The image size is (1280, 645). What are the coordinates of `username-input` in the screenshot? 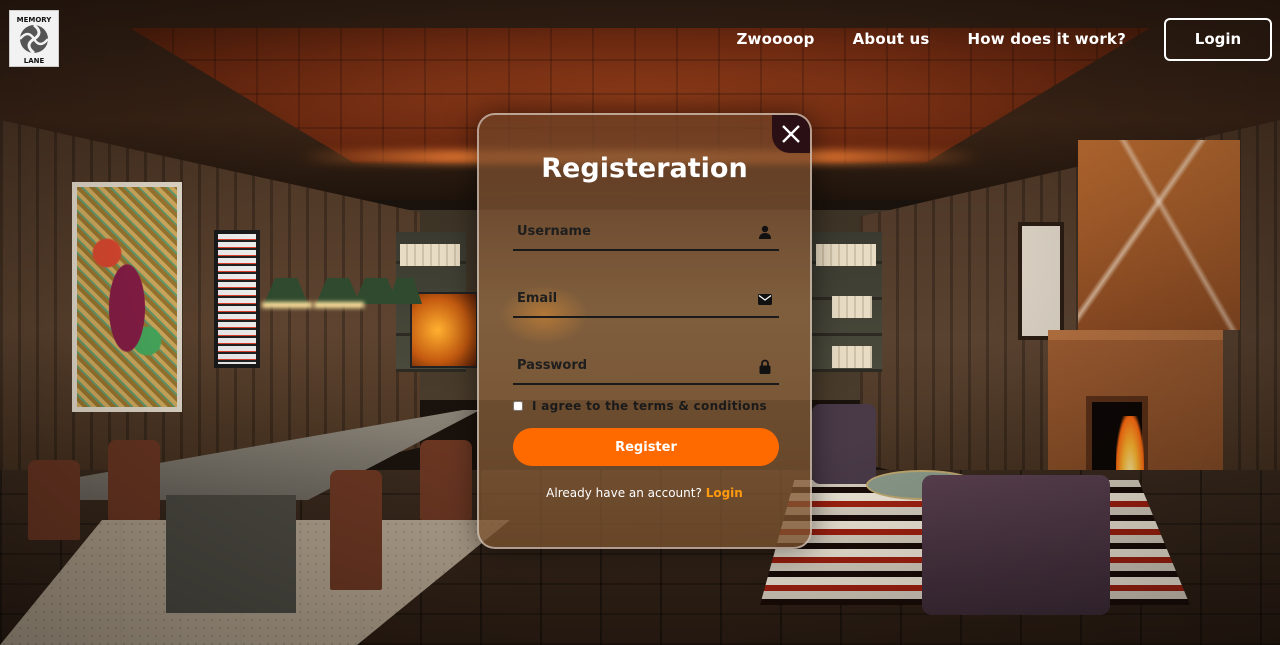 It's located at (646, 231).